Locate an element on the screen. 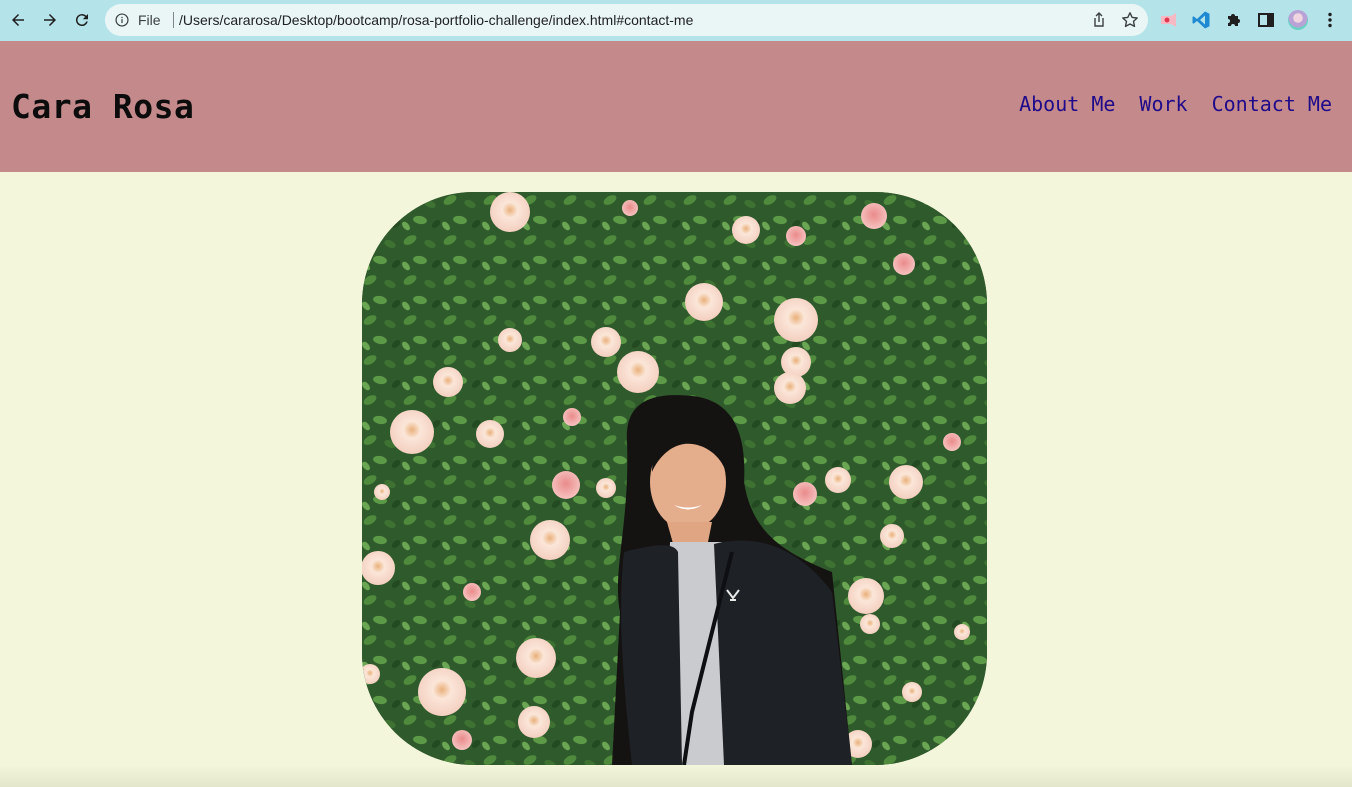  profile-avatar is located at coordinates (1298, 20).